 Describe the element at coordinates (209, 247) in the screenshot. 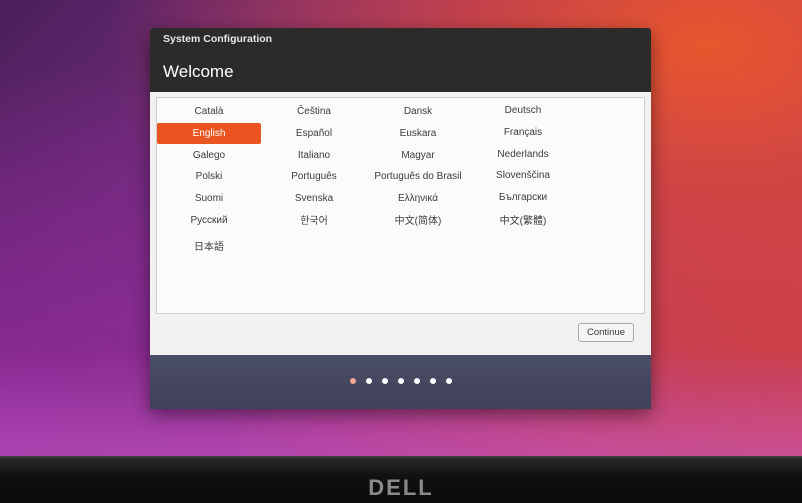

I see `language-option: 日本語` at that location.